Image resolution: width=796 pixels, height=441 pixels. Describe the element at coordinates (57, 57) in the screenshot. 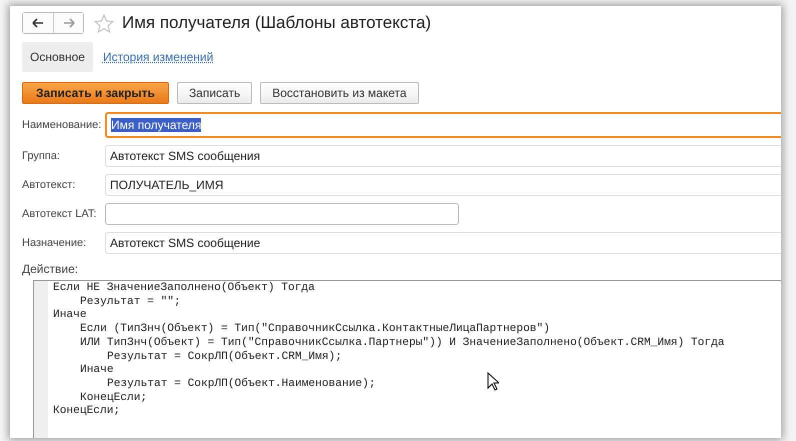

I see `tab: Основное` at that location.